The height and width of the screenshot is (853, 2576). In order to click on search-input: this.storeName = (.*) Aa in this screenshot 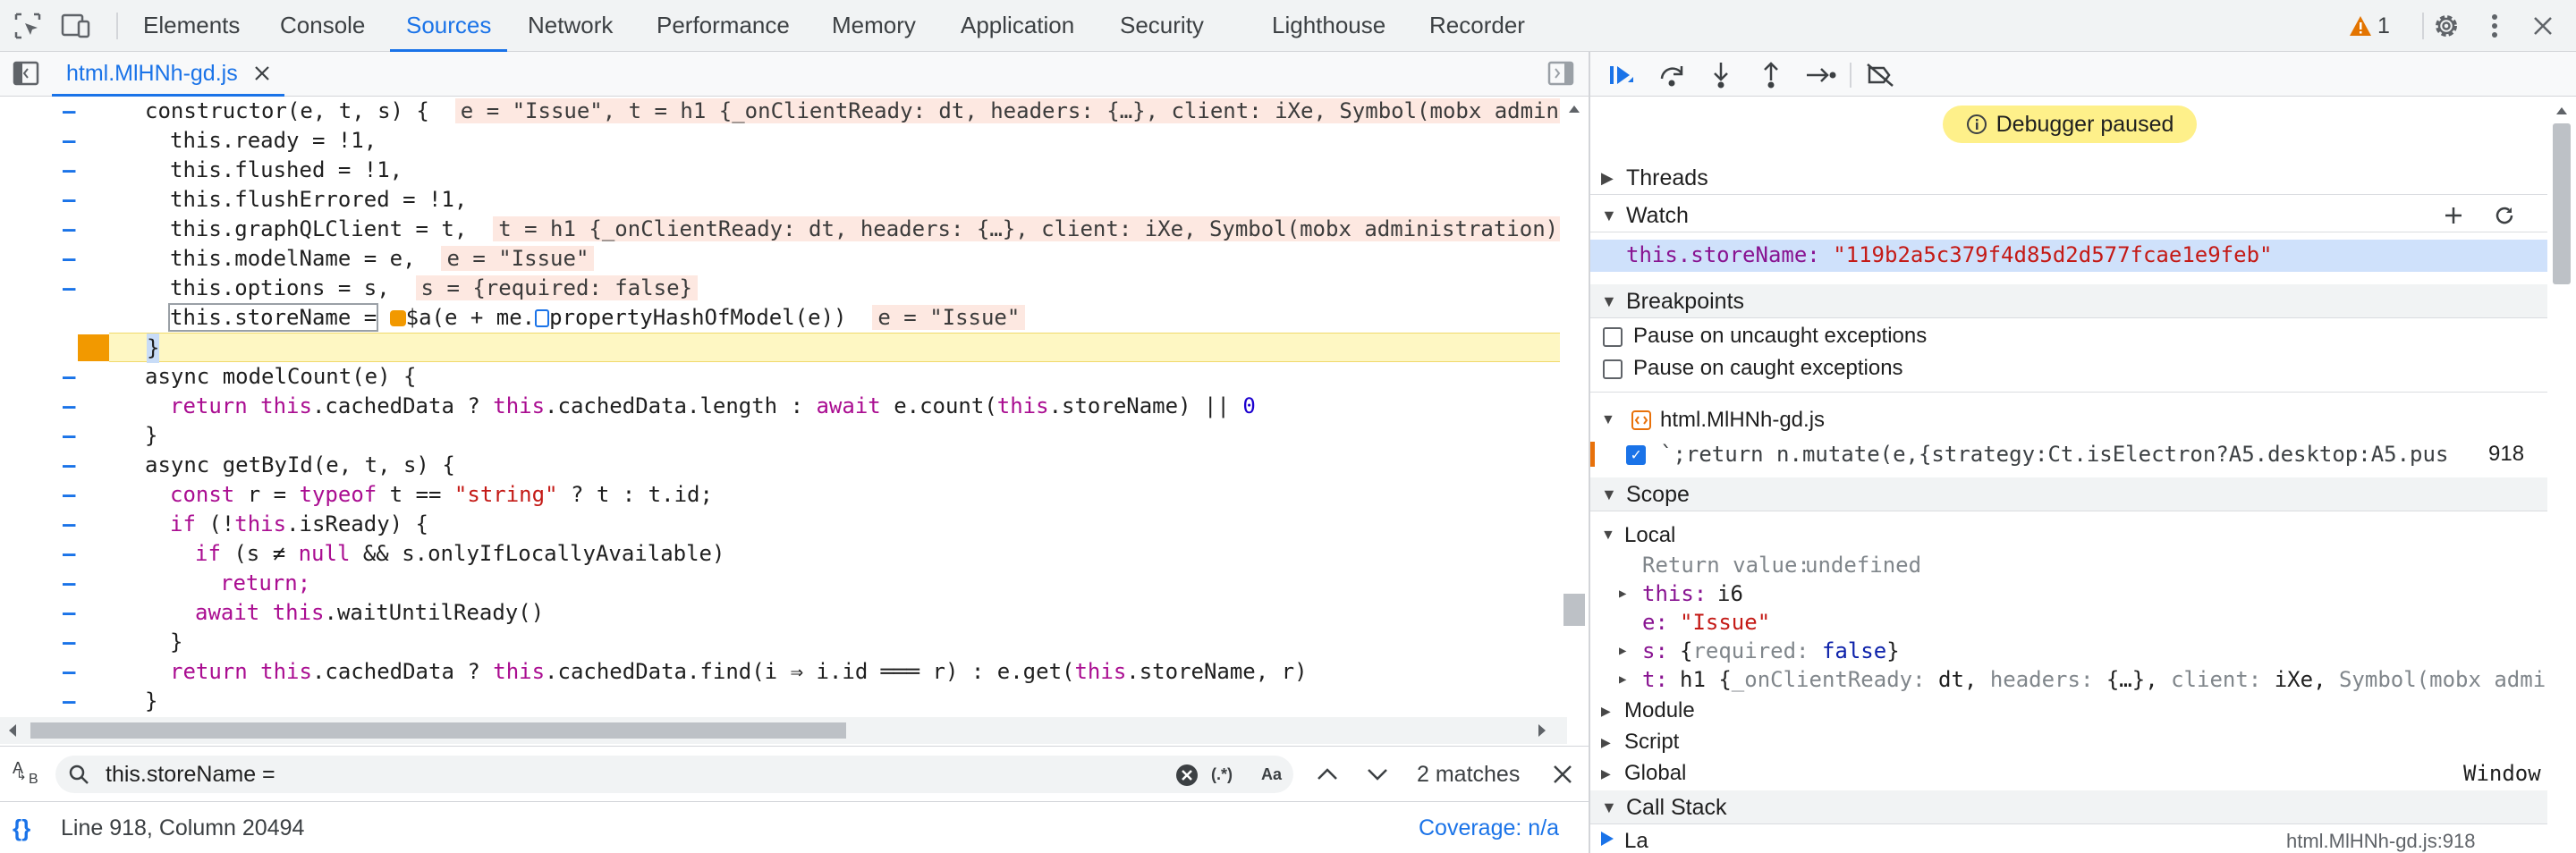, I will do `click(674, 774)`.